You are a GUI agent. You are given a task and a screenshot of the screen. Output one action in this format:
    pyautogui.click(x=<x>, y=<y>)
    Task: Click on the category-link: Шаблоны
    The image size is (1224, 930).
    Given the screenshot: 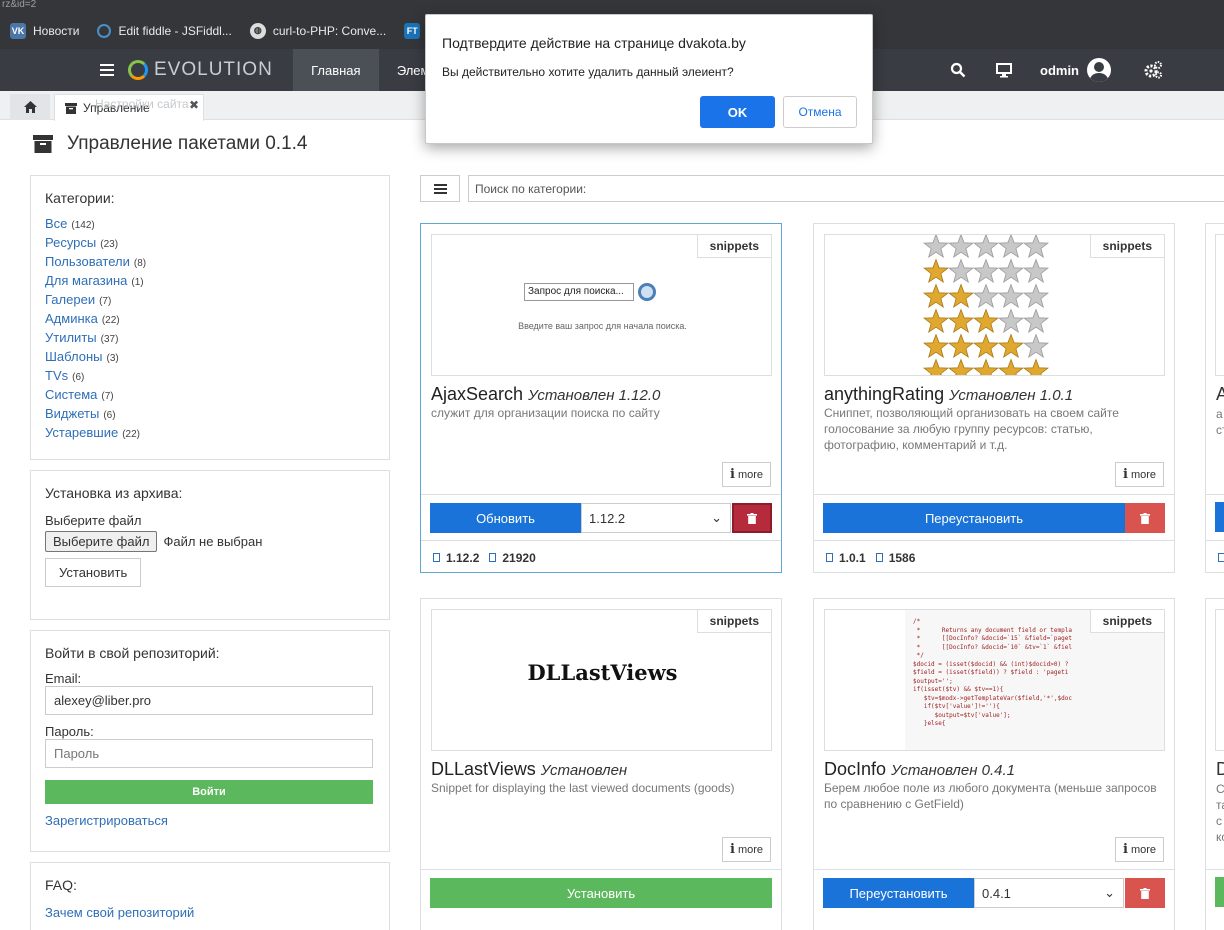 What is the action you would take?
    pyautogui.click(x=74, y=356)
    